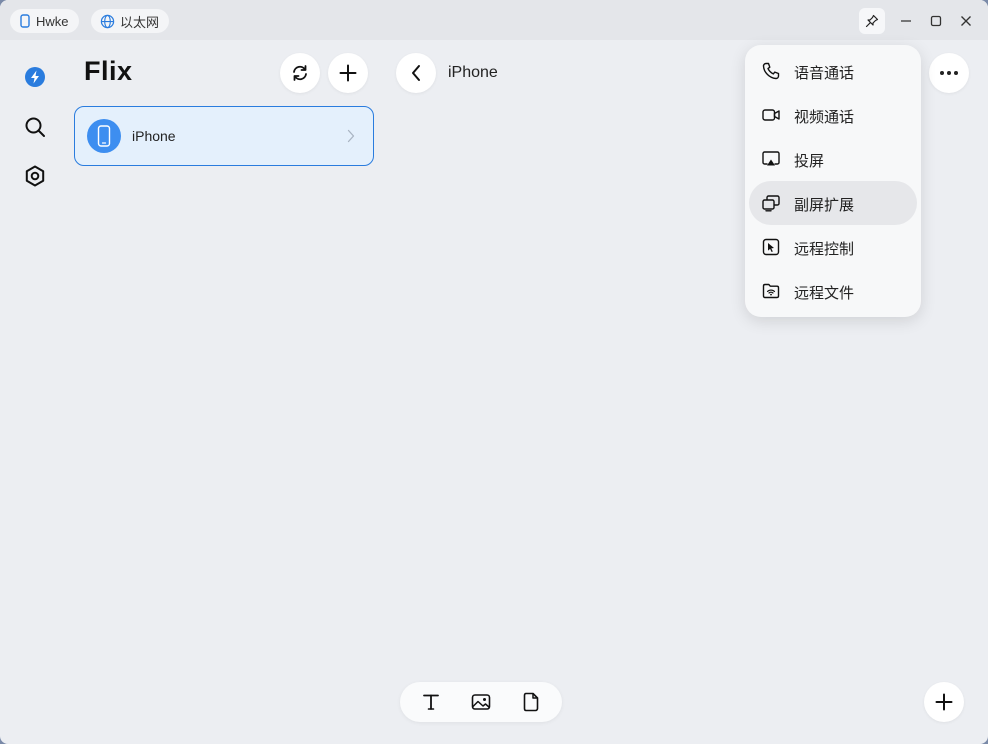 This screenshot has width=988, height=744. What do you see at coordinates (107, 21) in the screenshot?
I see `globe-icon` at bounding box center [107, 21].